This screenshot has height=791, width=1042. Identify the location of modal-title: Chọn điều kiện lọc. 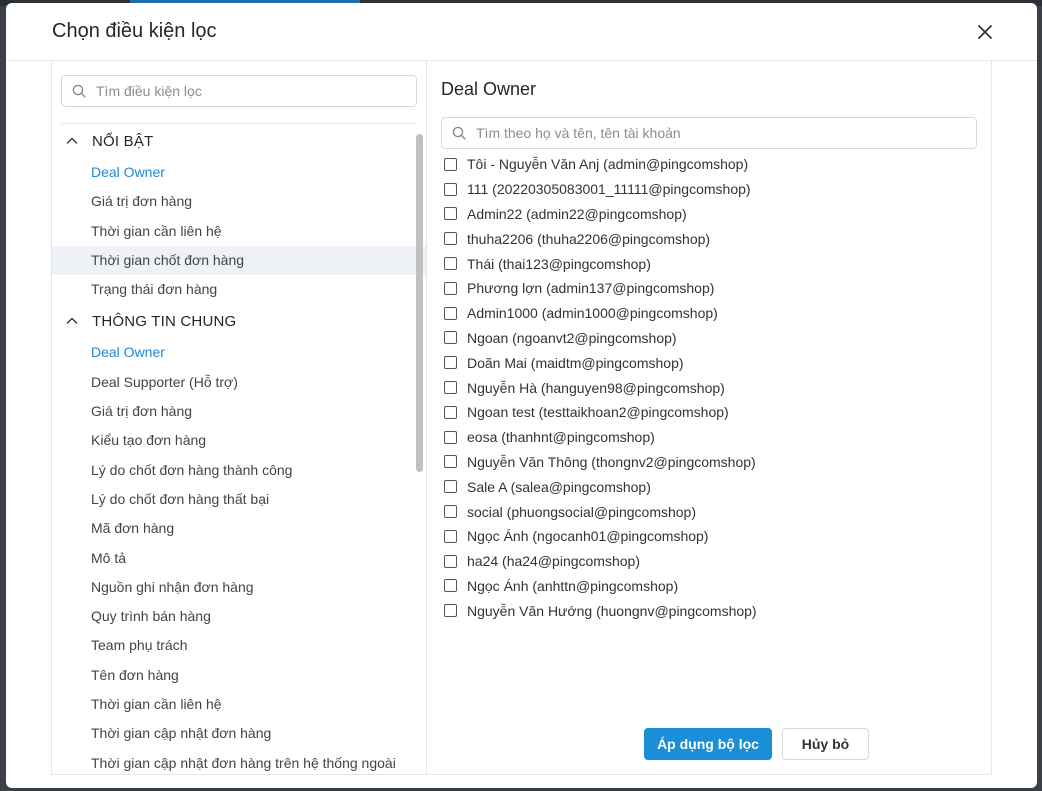
(134, 31).